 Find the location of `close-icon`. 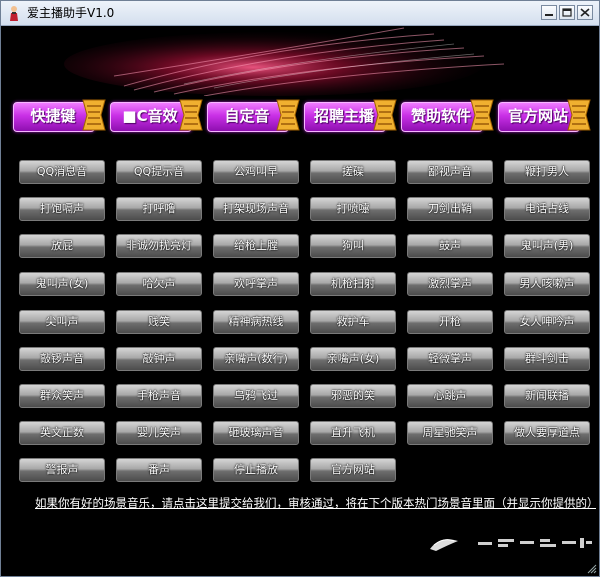

close-icon is located at coordinates (585, 12).